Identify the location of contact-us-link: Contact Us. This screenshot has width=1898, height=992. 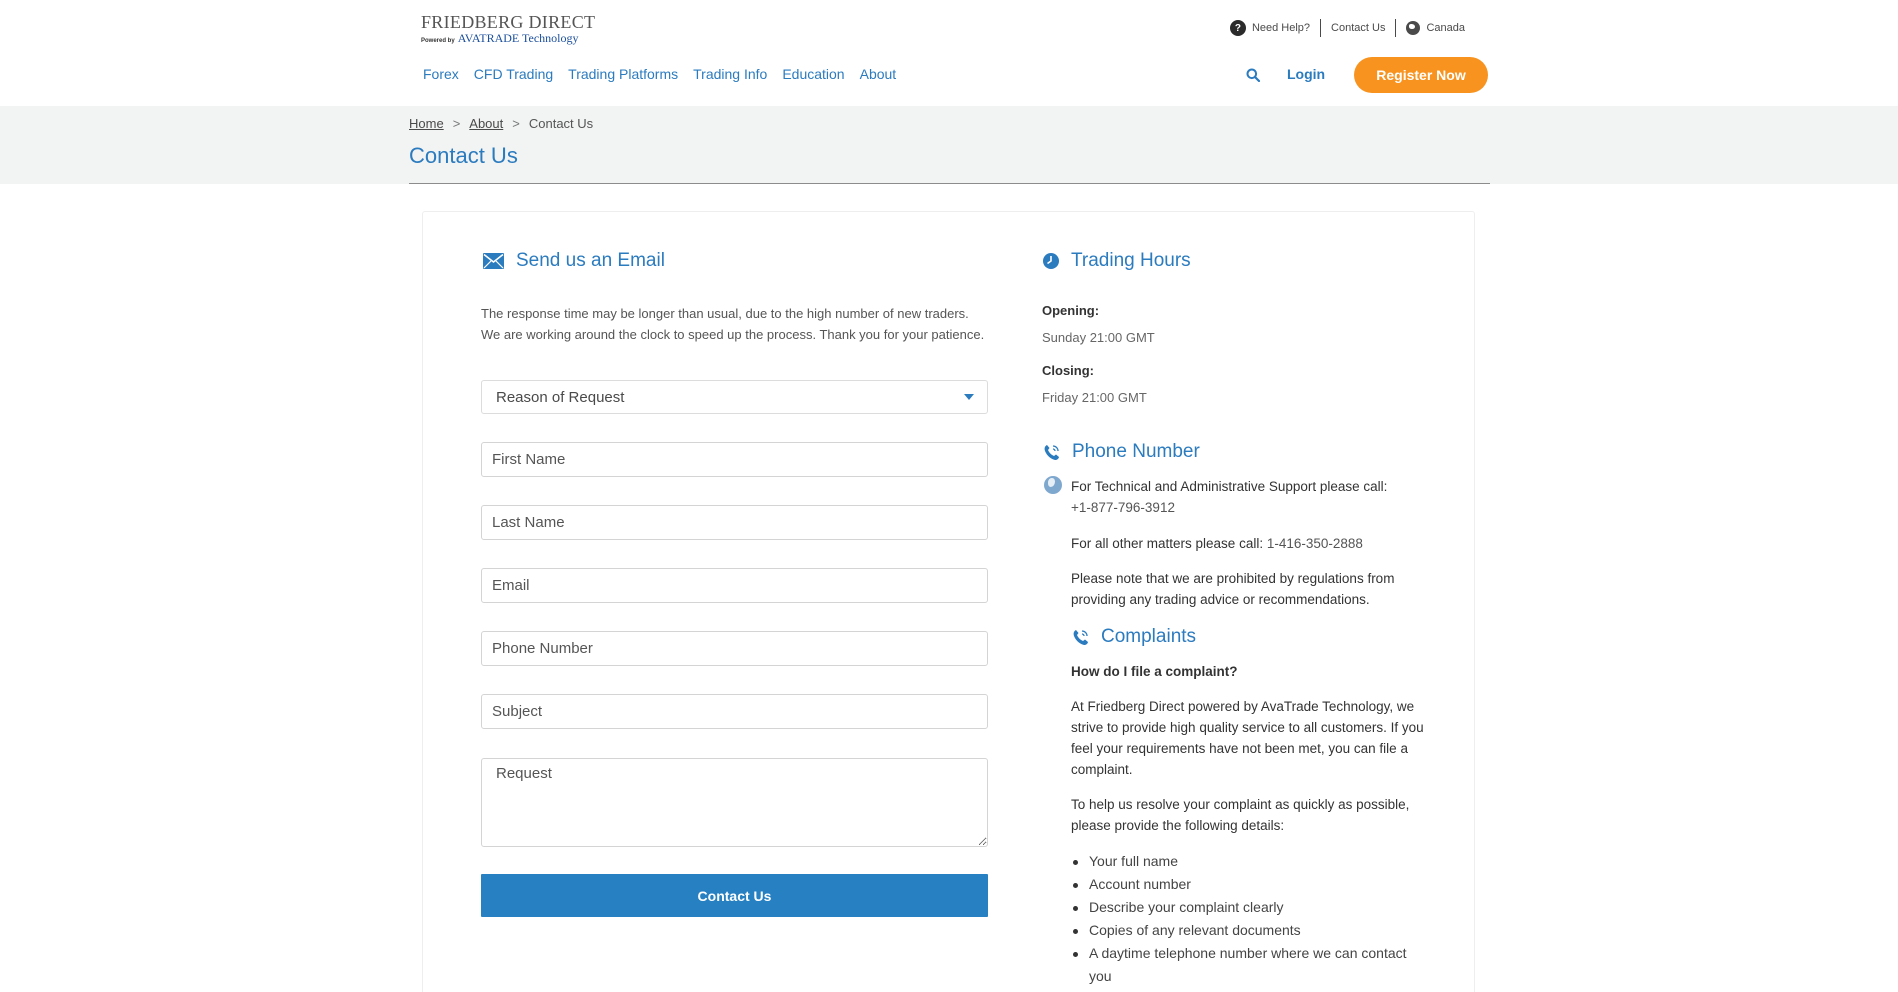
(1358, 28).